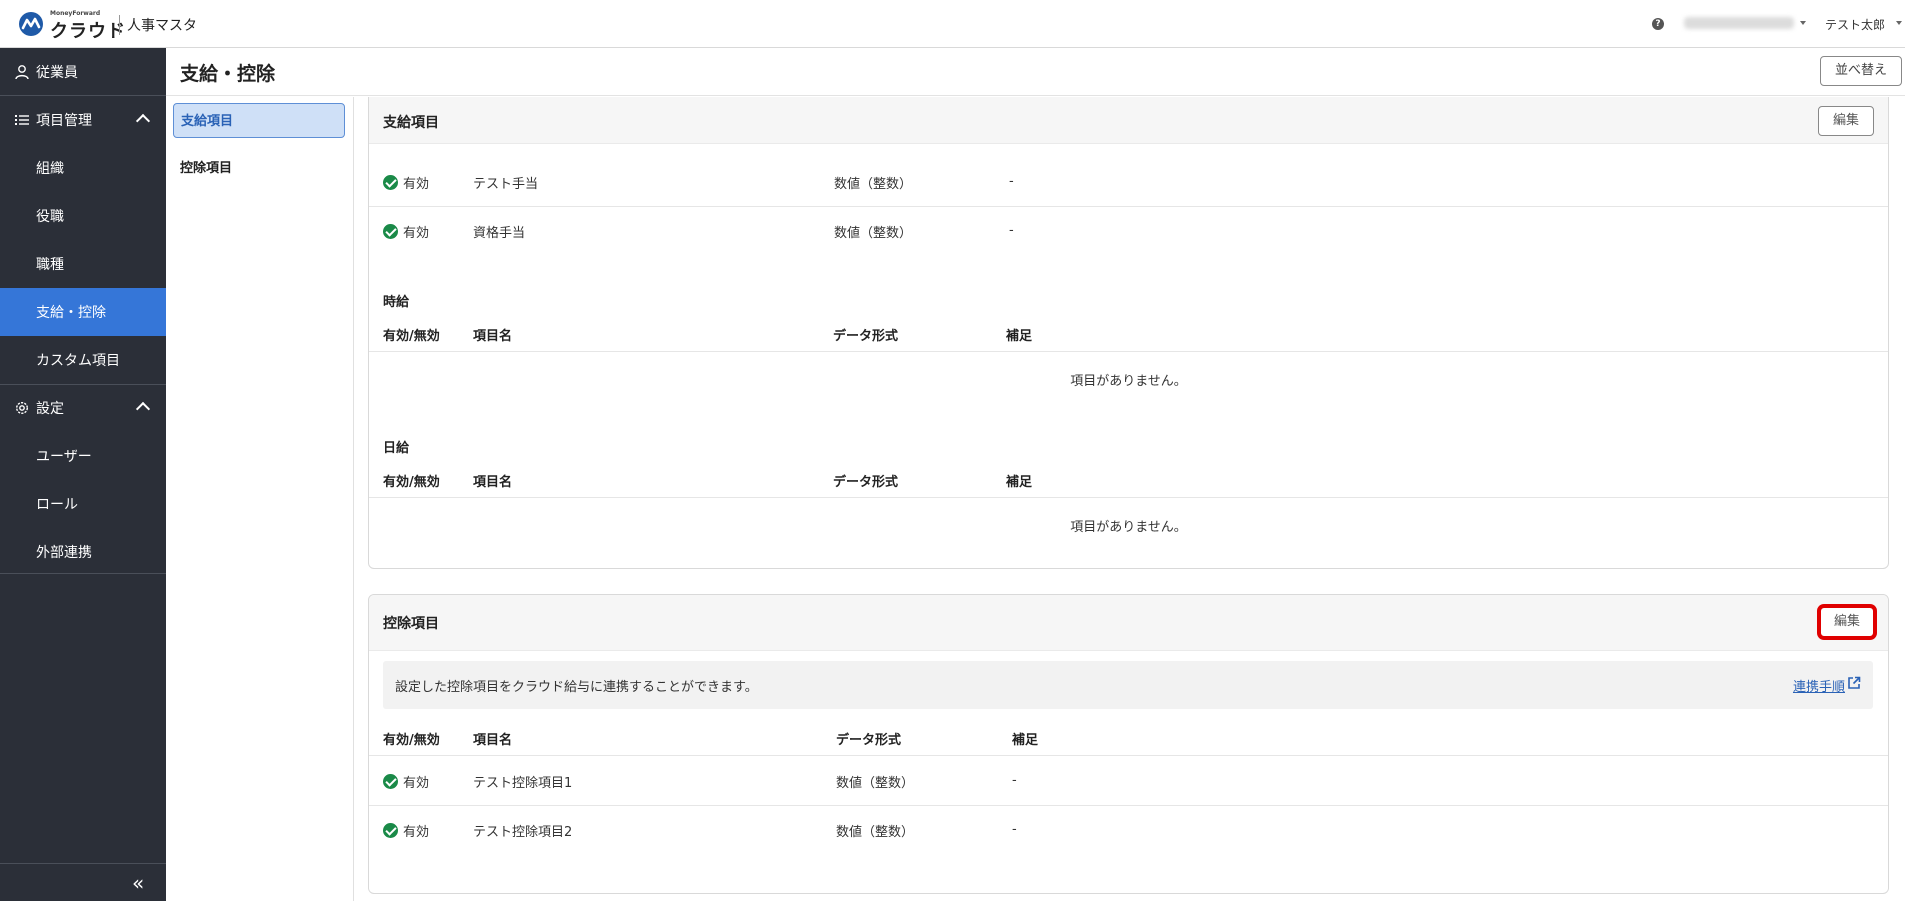 This screenshot has height=901, width=1905. I want to click on sidebar-item-external-integration: 外部連携, so click(83, 552).